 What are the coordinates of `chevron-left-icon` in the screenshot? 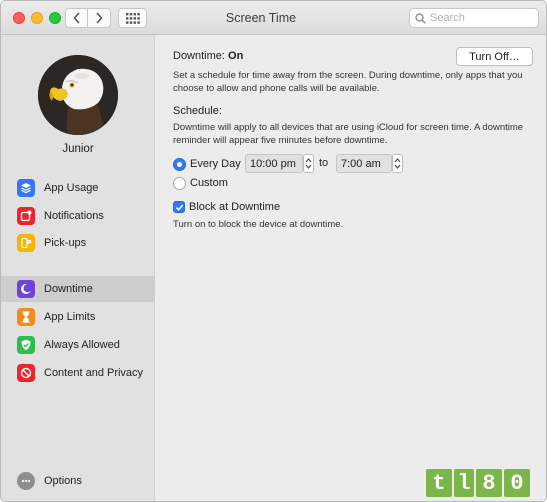 It's located at (76, 18).